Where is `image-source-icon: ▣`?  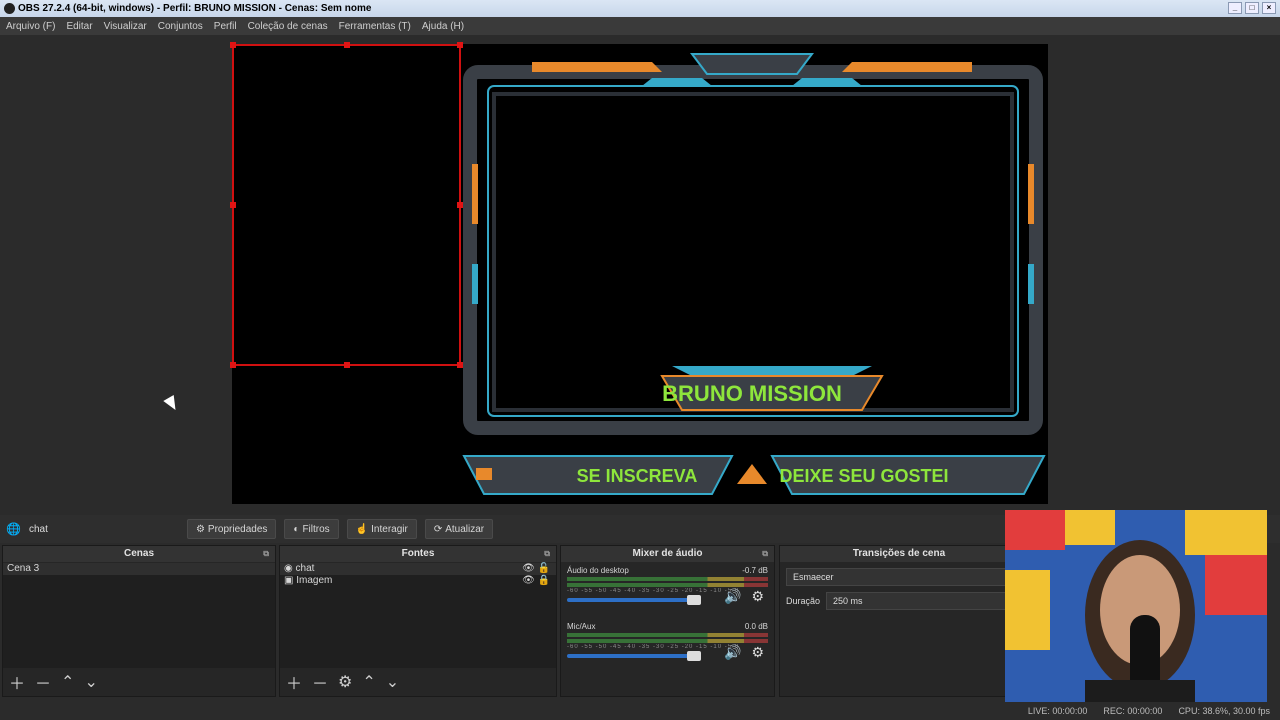
image-source-icon: ▣ is located at coordinates (289, 580).